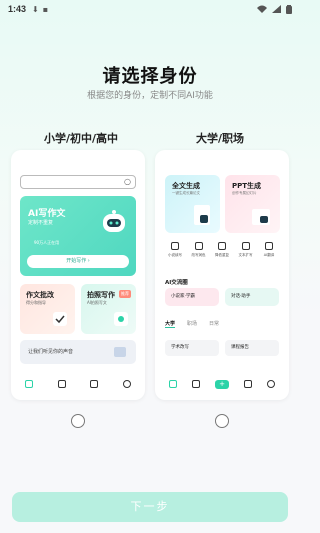  I want to click on wifi-icon, so click(262, 9).